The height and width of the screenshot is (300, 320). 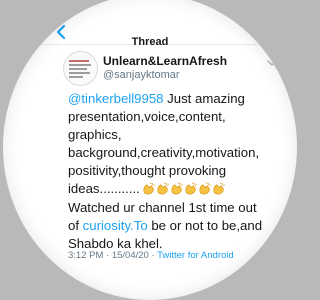 What do you see at coordinates (150, 42) in the screenshot?
I see `page-title: Thread` at bounding box center [150, 42].